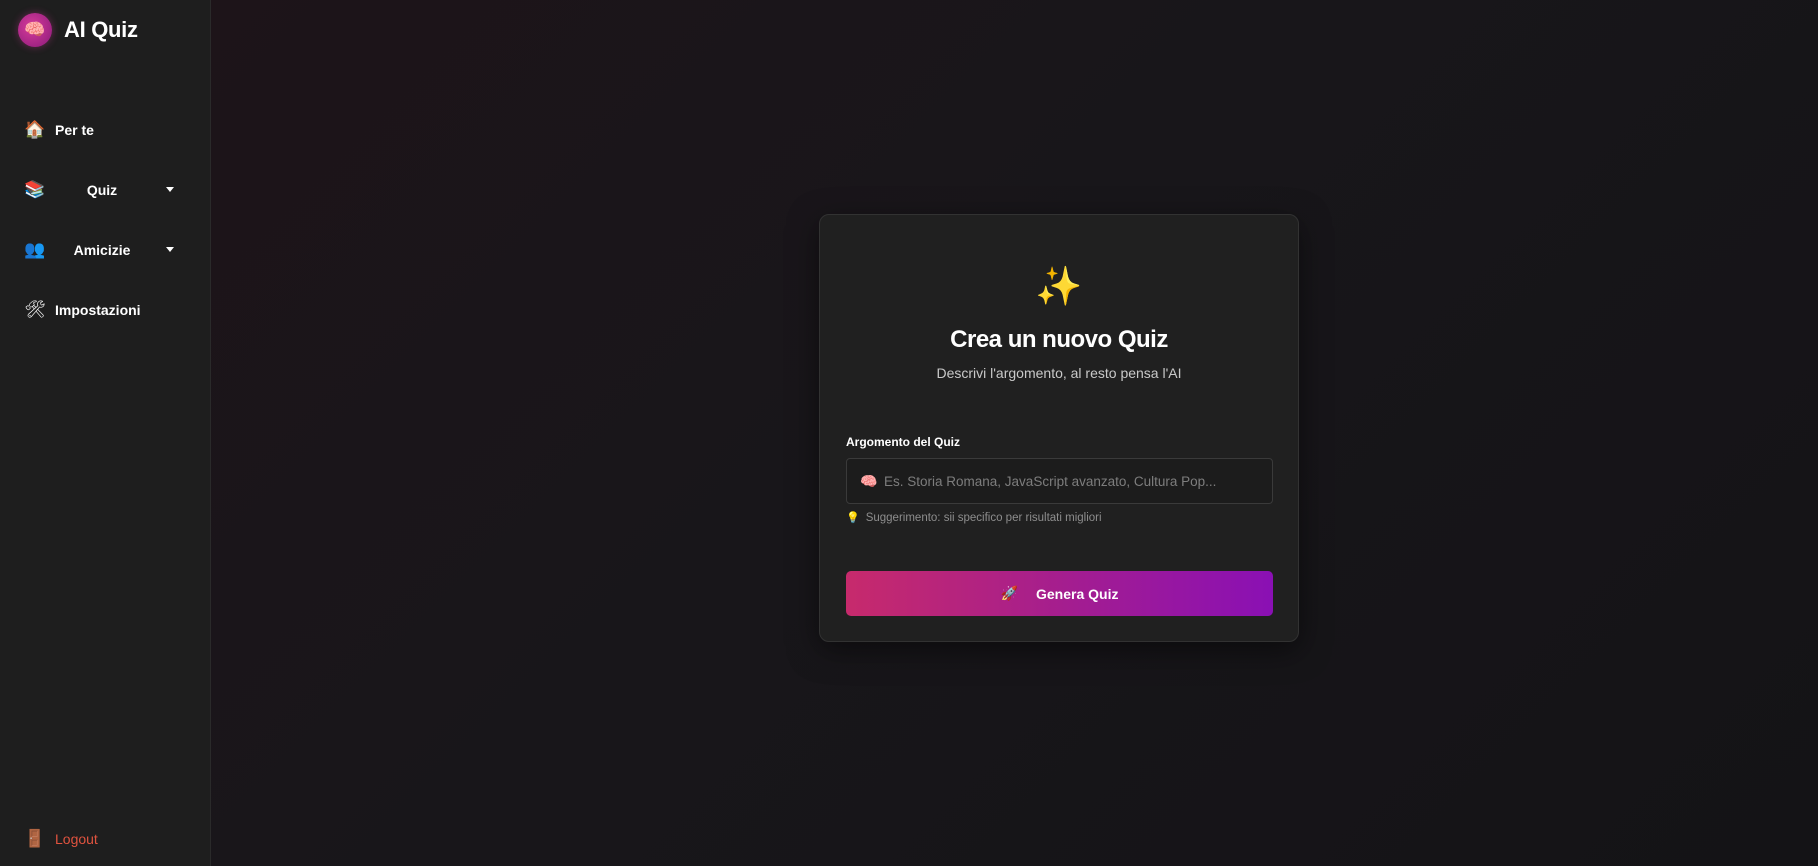 The width and height of the screenshot is (1818, 866). Describe the element at coordinates (76, 839) in the screenshot. I see `logout-label: Logout` at that location.